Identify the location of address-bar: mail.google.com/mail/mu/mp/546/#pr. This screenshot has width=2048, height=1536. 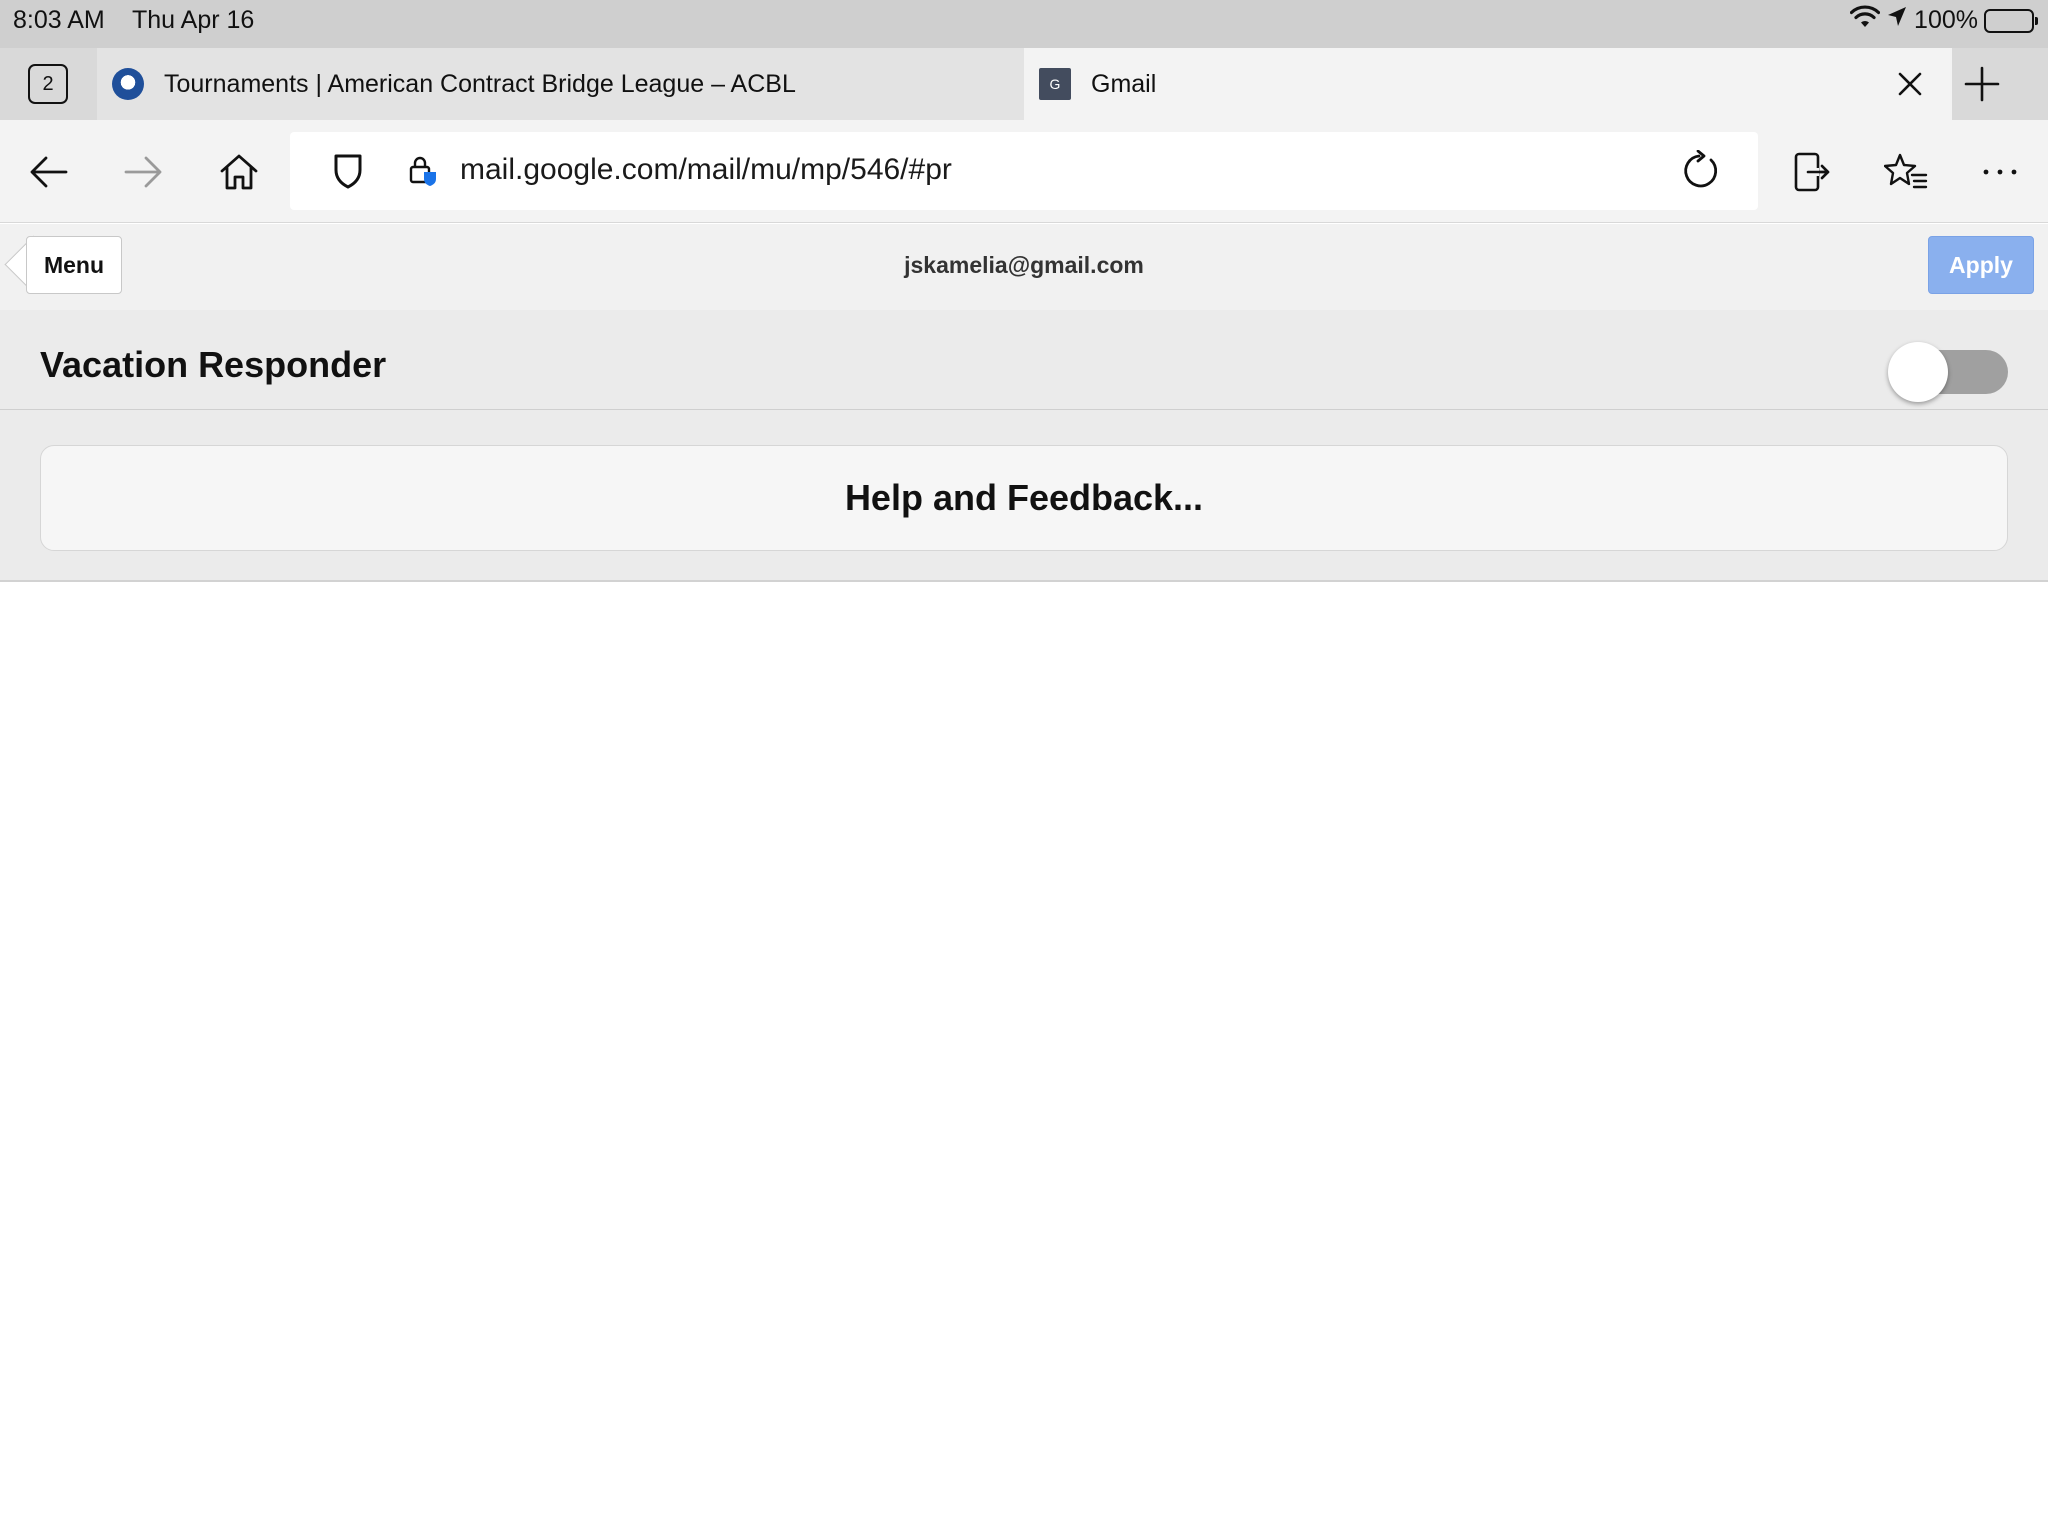
(1024, 171).